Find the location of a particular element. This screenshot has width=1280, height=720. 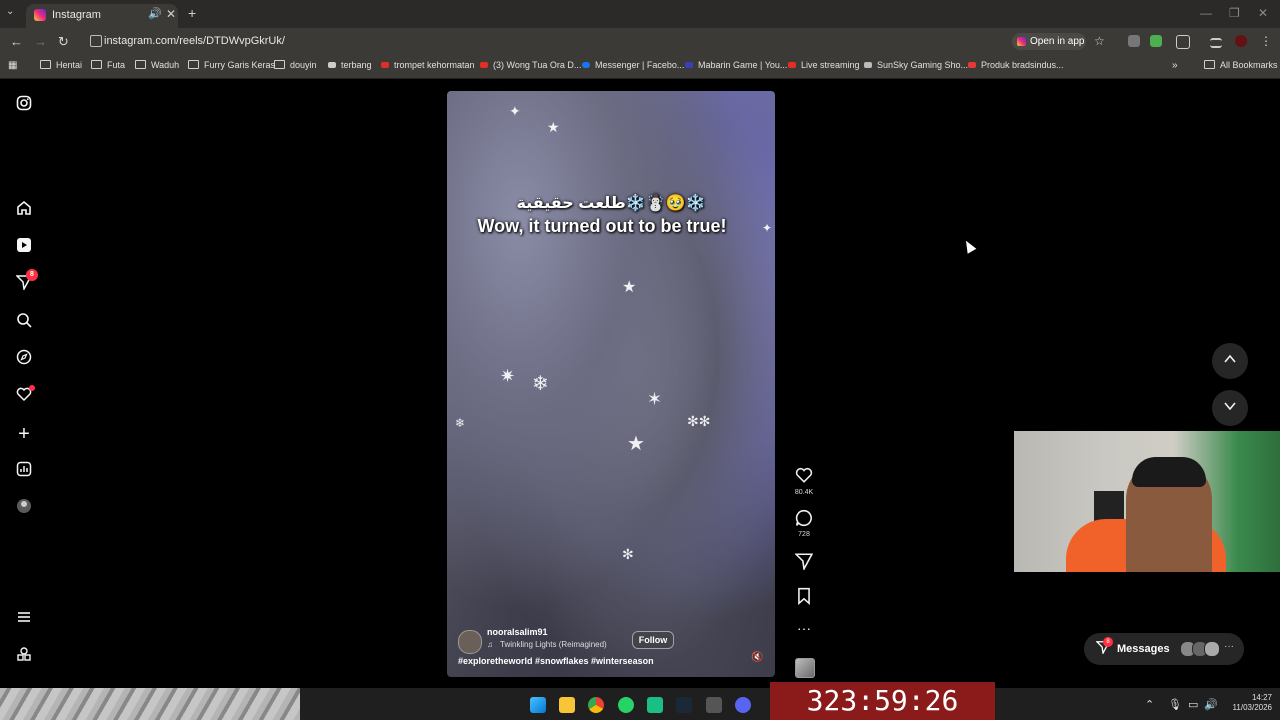

caption-arabic: طلعت حقيقية❄️☃️🥹❄️ is located at coordinates (611, 203).